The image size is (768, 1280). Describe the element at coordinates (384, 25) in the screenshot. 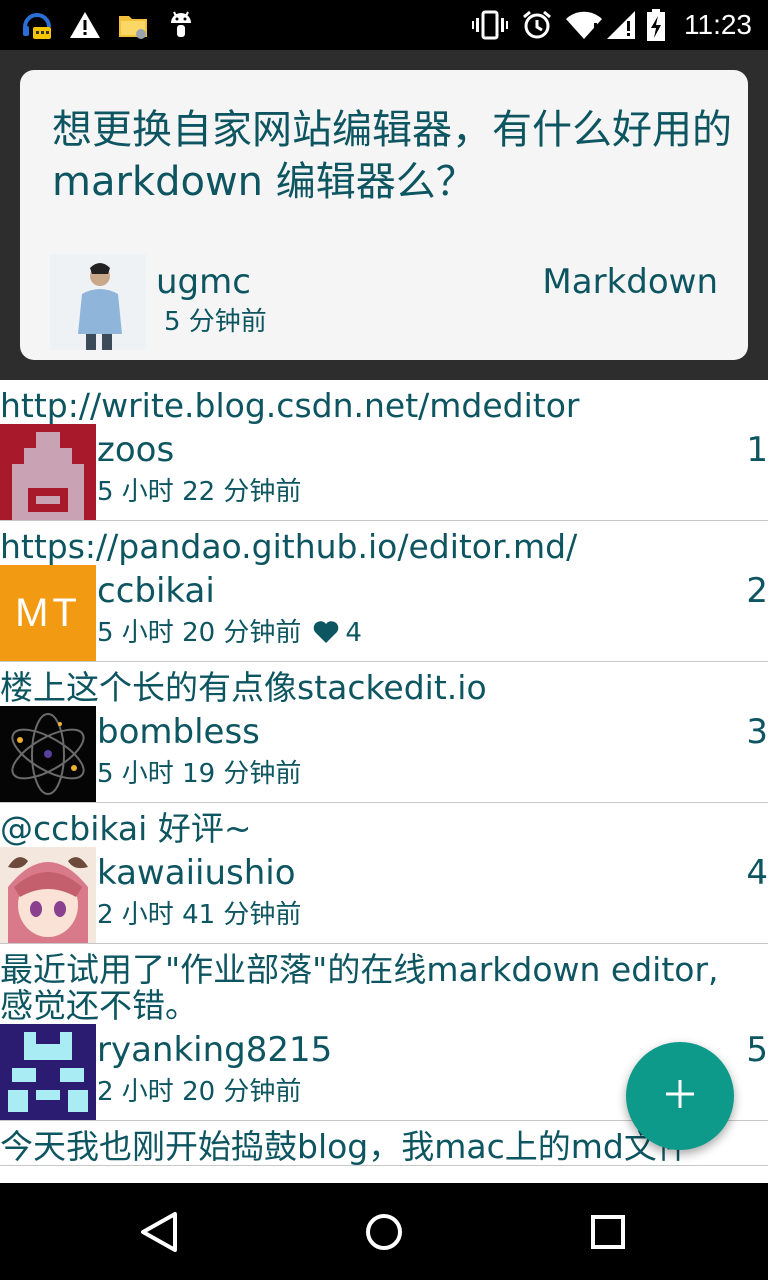

I see `status-bar: 11:23` at that location.